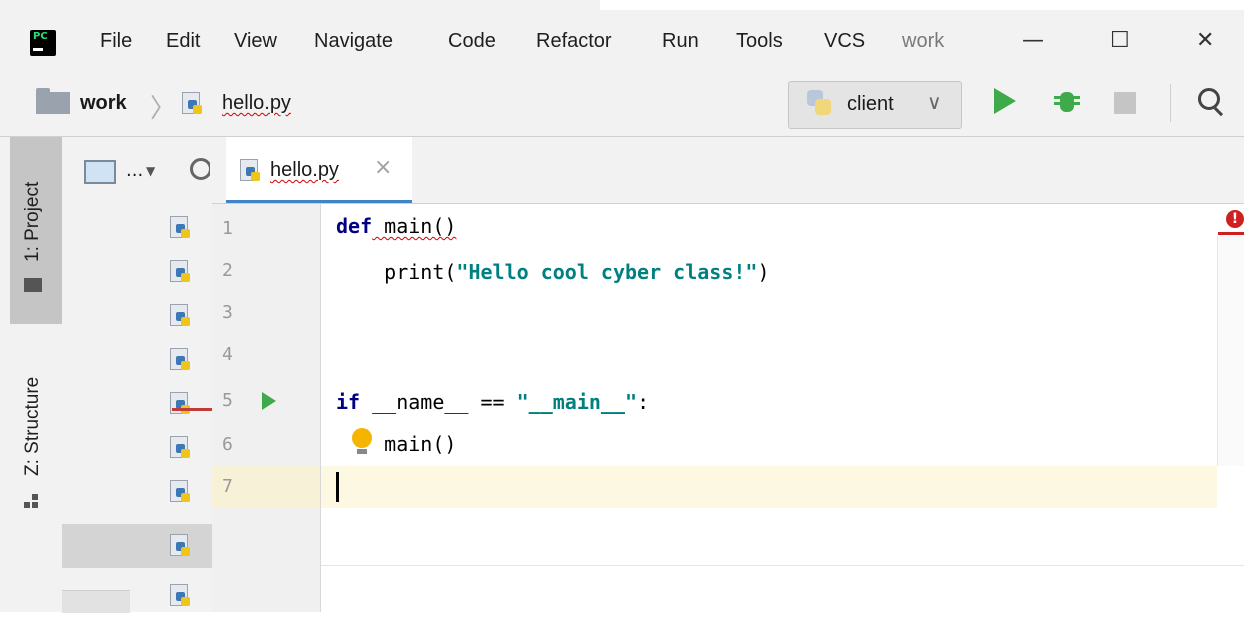  What do you see at coordinates (1212, 102) in the screenshot?
I see `search-icon` at bounding box center [1212, 102].